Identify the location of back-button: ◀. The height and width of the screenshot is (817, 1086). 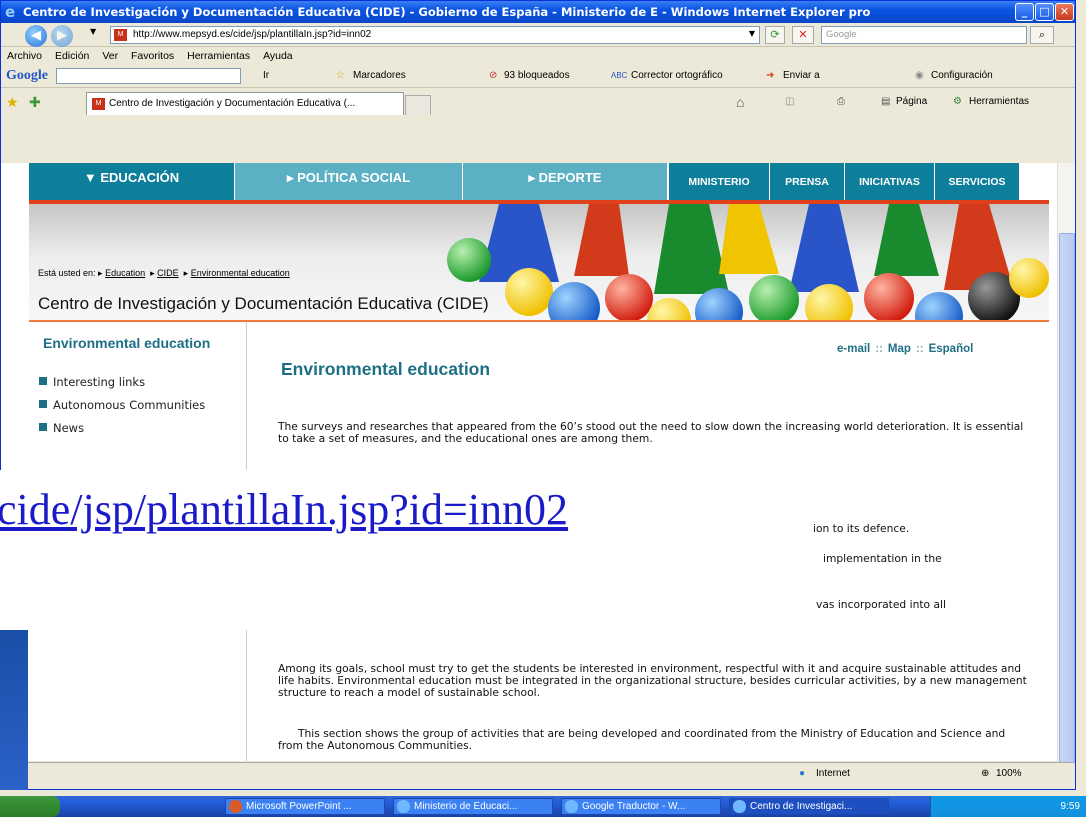
(36, 36).